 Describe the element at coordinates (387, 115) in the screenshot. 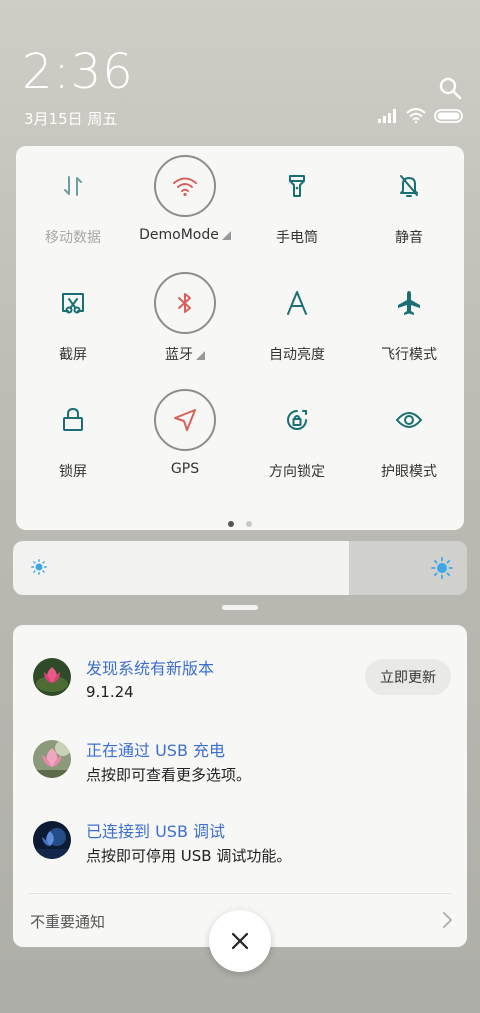

I see `signal-icon` at that location.